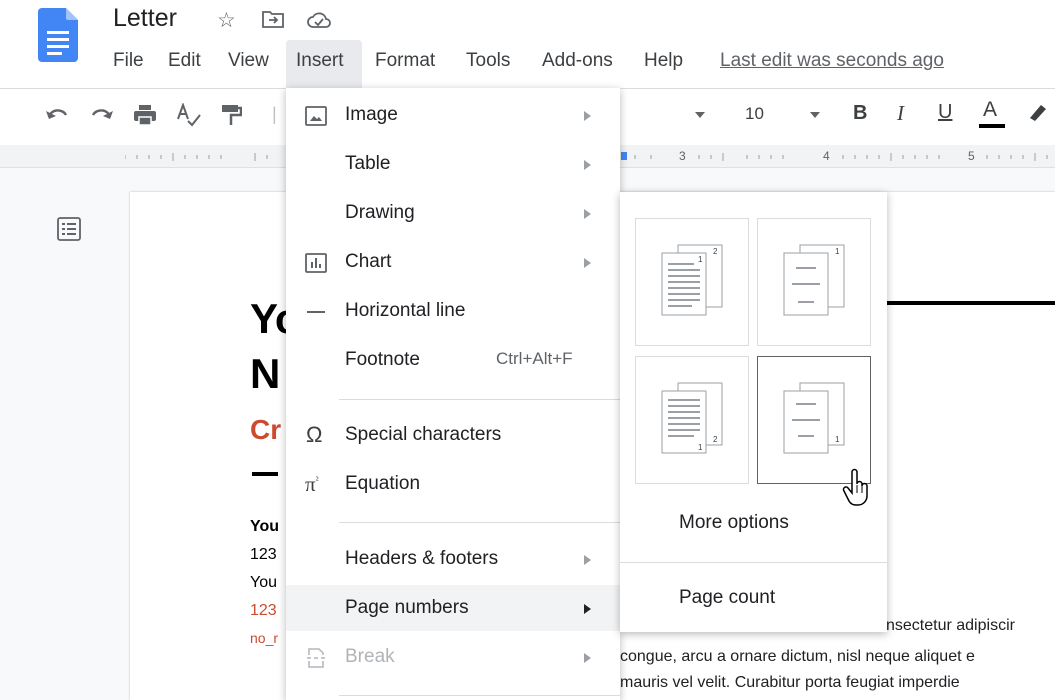 The image size is (1055, 700). What do you see at coordinates (754, 114) in the screenshot?
I see `font-size-value: 10` at bounding box center [754, 114].